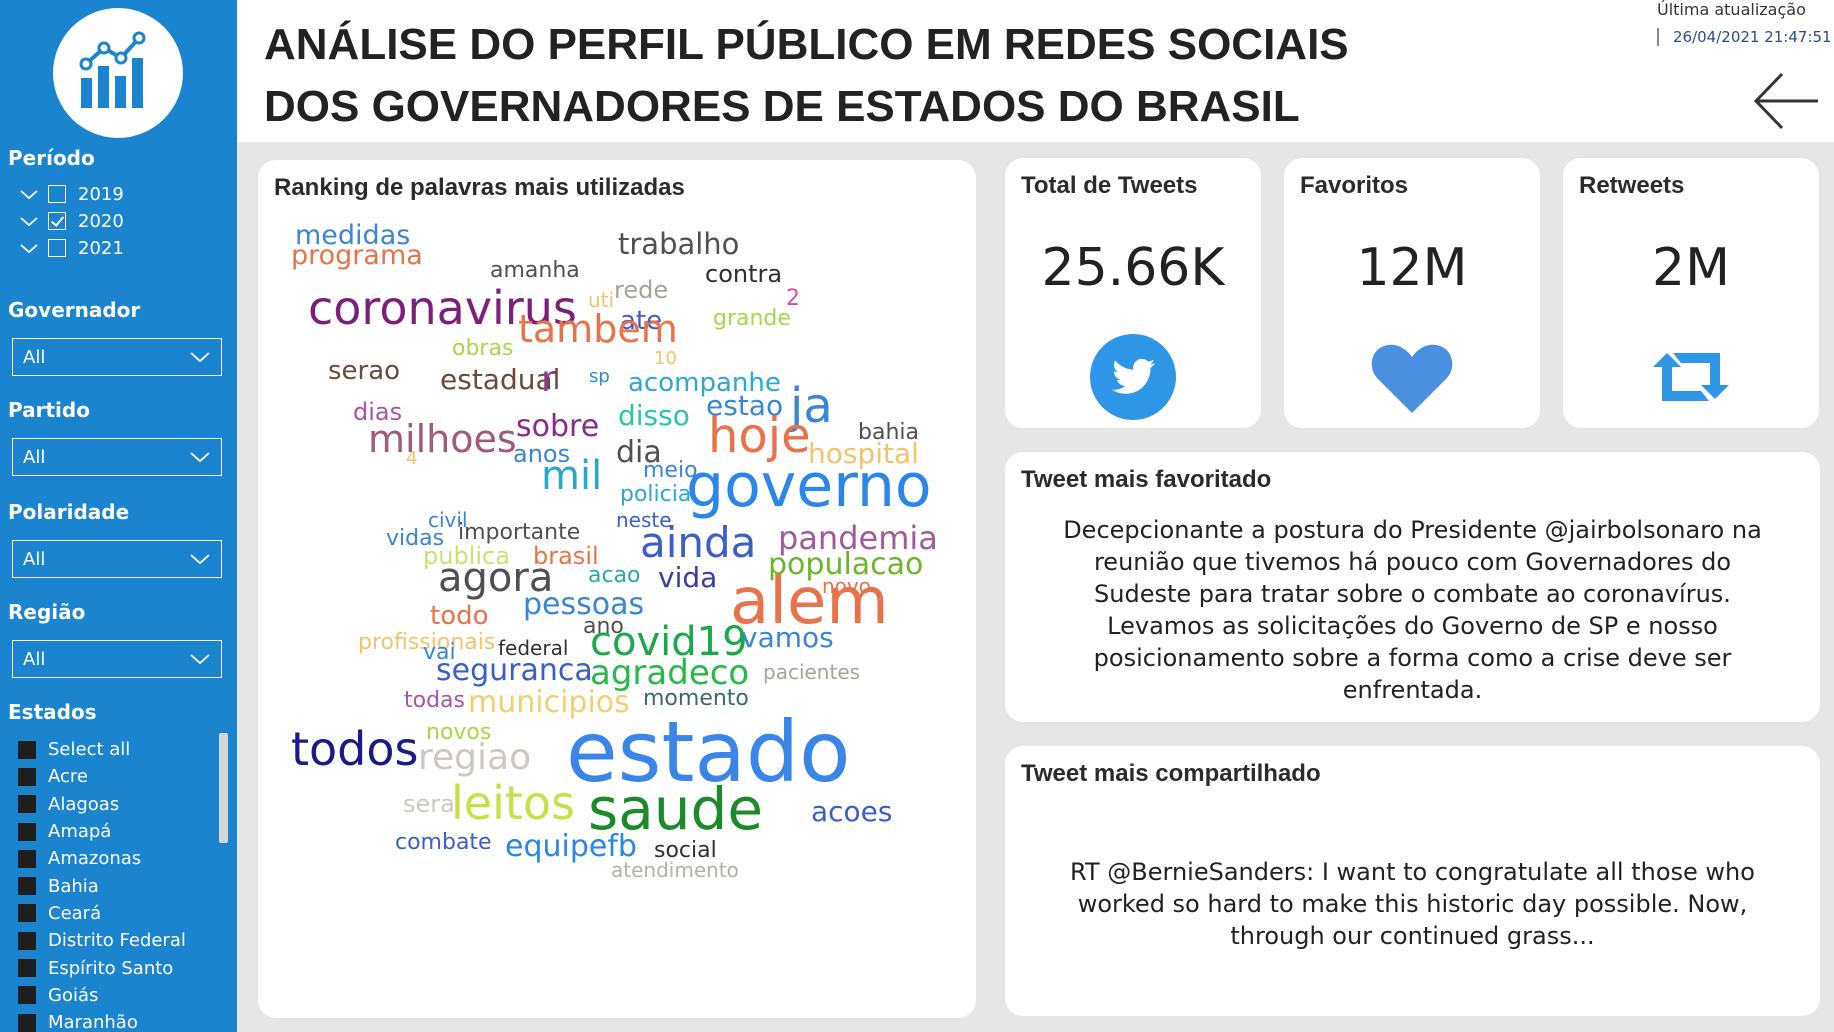 This screenshot has height=1032, width=1834. What do you see at coordinates (71, 221) in the screenshot?
I see `year-option-2020: 2020` at bounding box center [71, 221].